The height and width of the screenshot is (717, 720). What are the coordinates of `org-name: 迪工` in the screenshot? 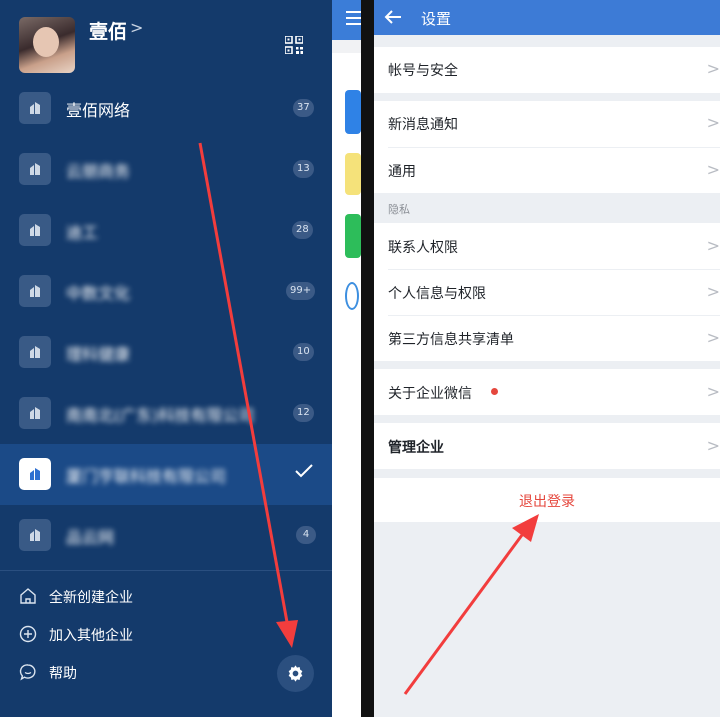 It's located at (82, 232).